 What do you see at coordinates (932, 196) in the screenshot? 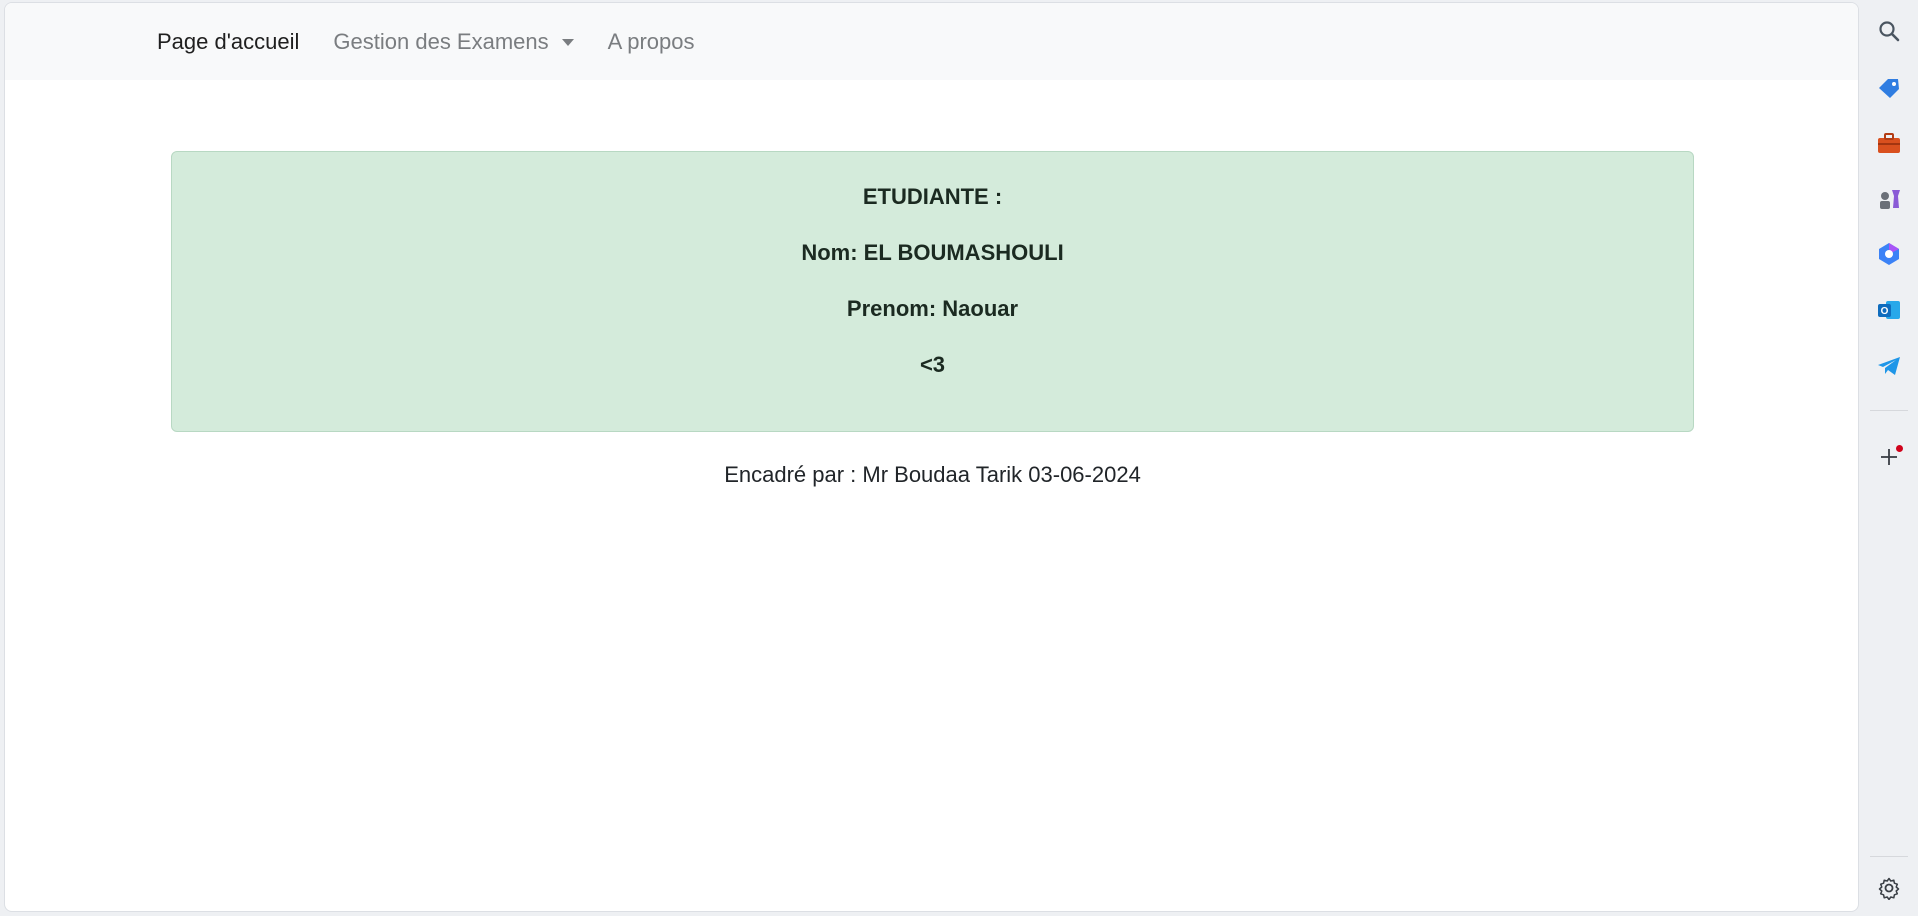
I see `student-heading: ETUDIANTE :` at bounding box center [932, 196].